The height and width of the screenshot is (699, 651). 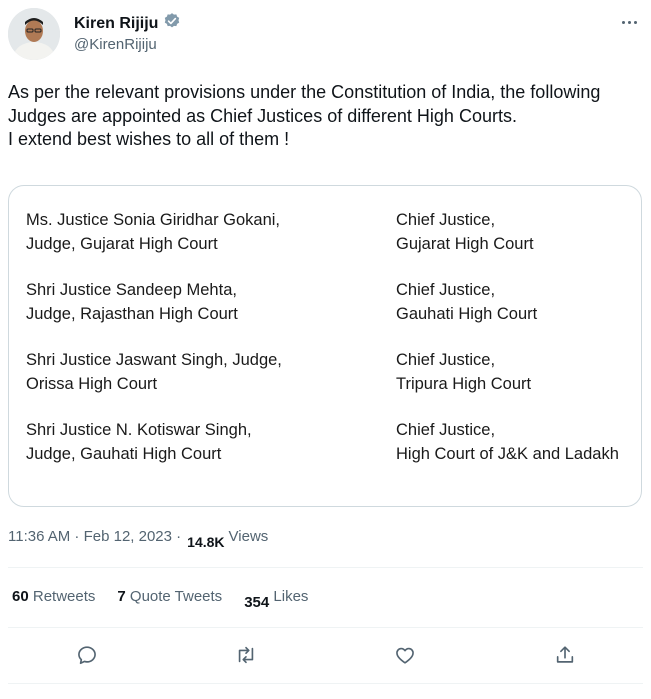 I want to click on reply-icon, so click(x=87, y=655).